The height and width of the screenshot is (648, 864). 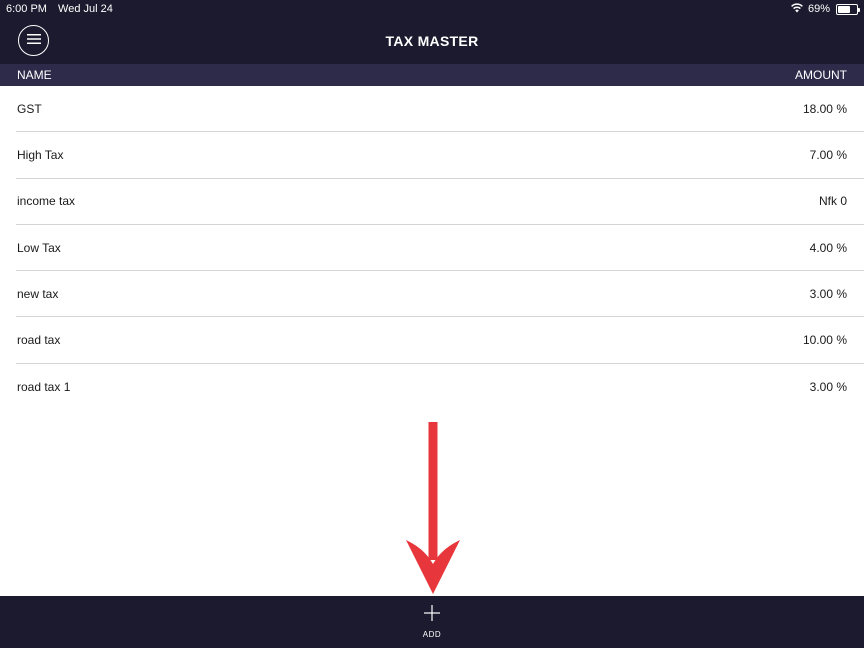 What do you see at coordinates (440, 248) in the screenshot?
I see `table-row: Low Tax 4.00 %` at bounding box center [440, 248].